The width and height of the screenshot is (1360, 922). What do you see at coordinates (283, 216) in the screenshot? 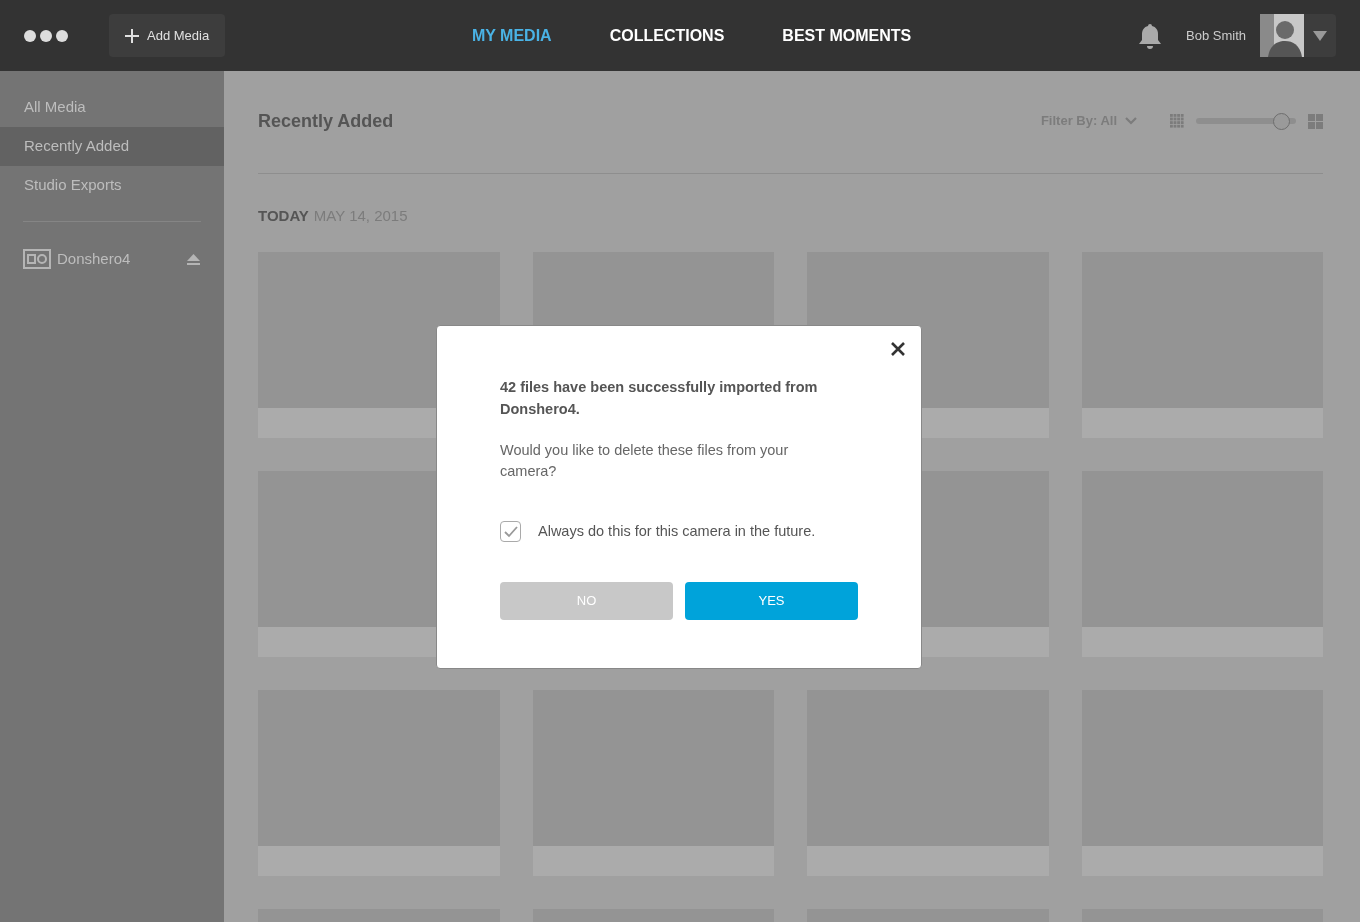
I see `day-label: TODAY` at bounding box center [283, 216].